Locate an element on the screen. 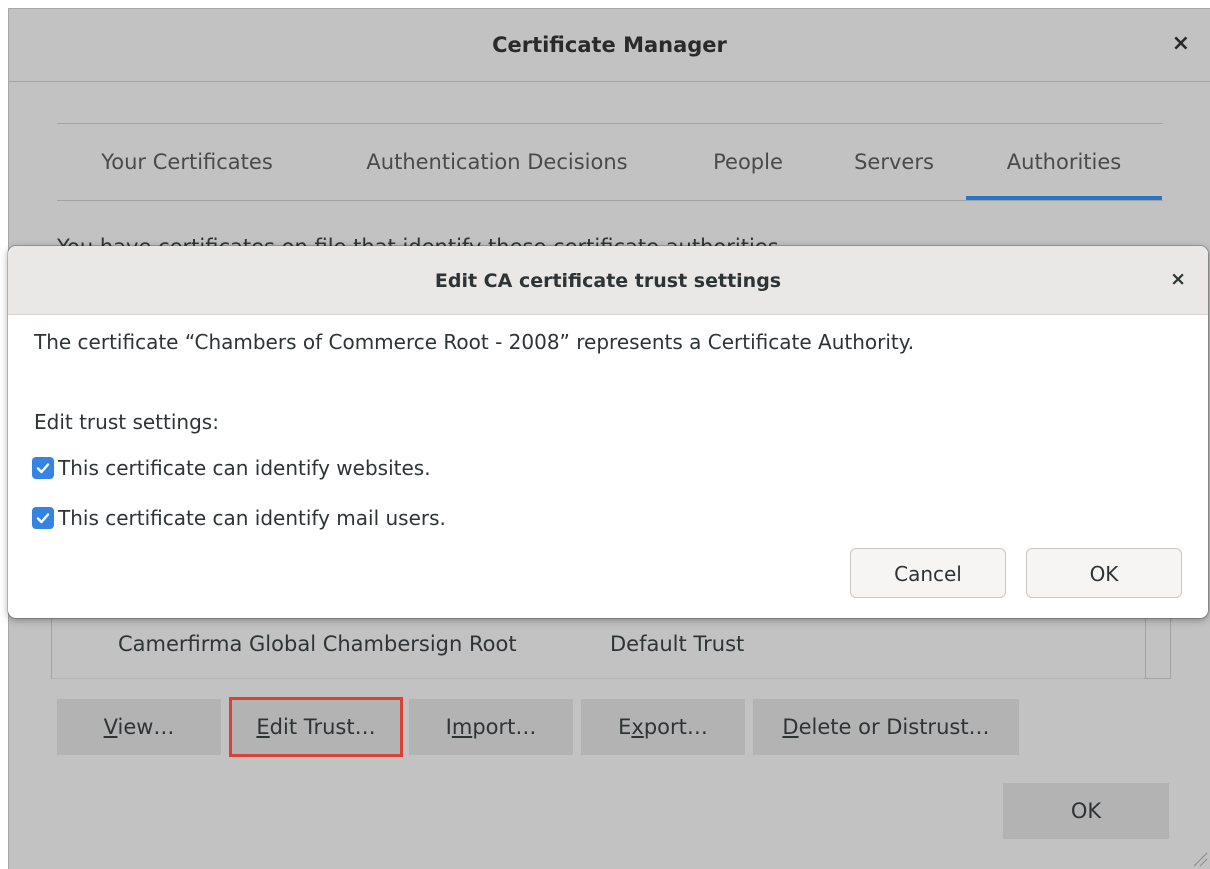 This screenshot has height=869, width=1210. main-ok-button: OK is located at coordinates (1086, 811).